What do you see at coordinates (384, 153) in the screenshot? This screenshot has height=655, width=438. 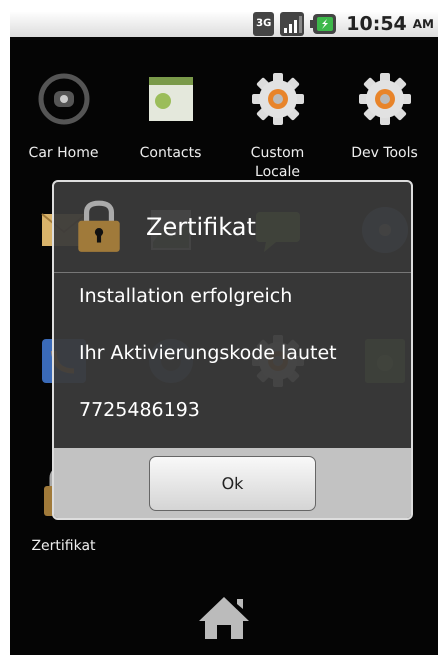 I see `app-label: Dev Tools` at bounding box center [384, 153].